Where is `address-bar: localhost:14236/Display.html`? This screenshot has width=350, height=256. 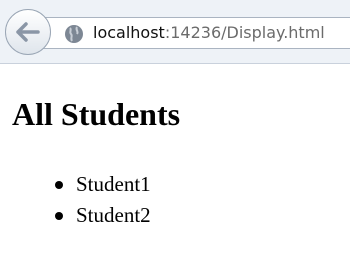
address-bar: localhost:14236/Display.html is located at coordinates (195, 33).